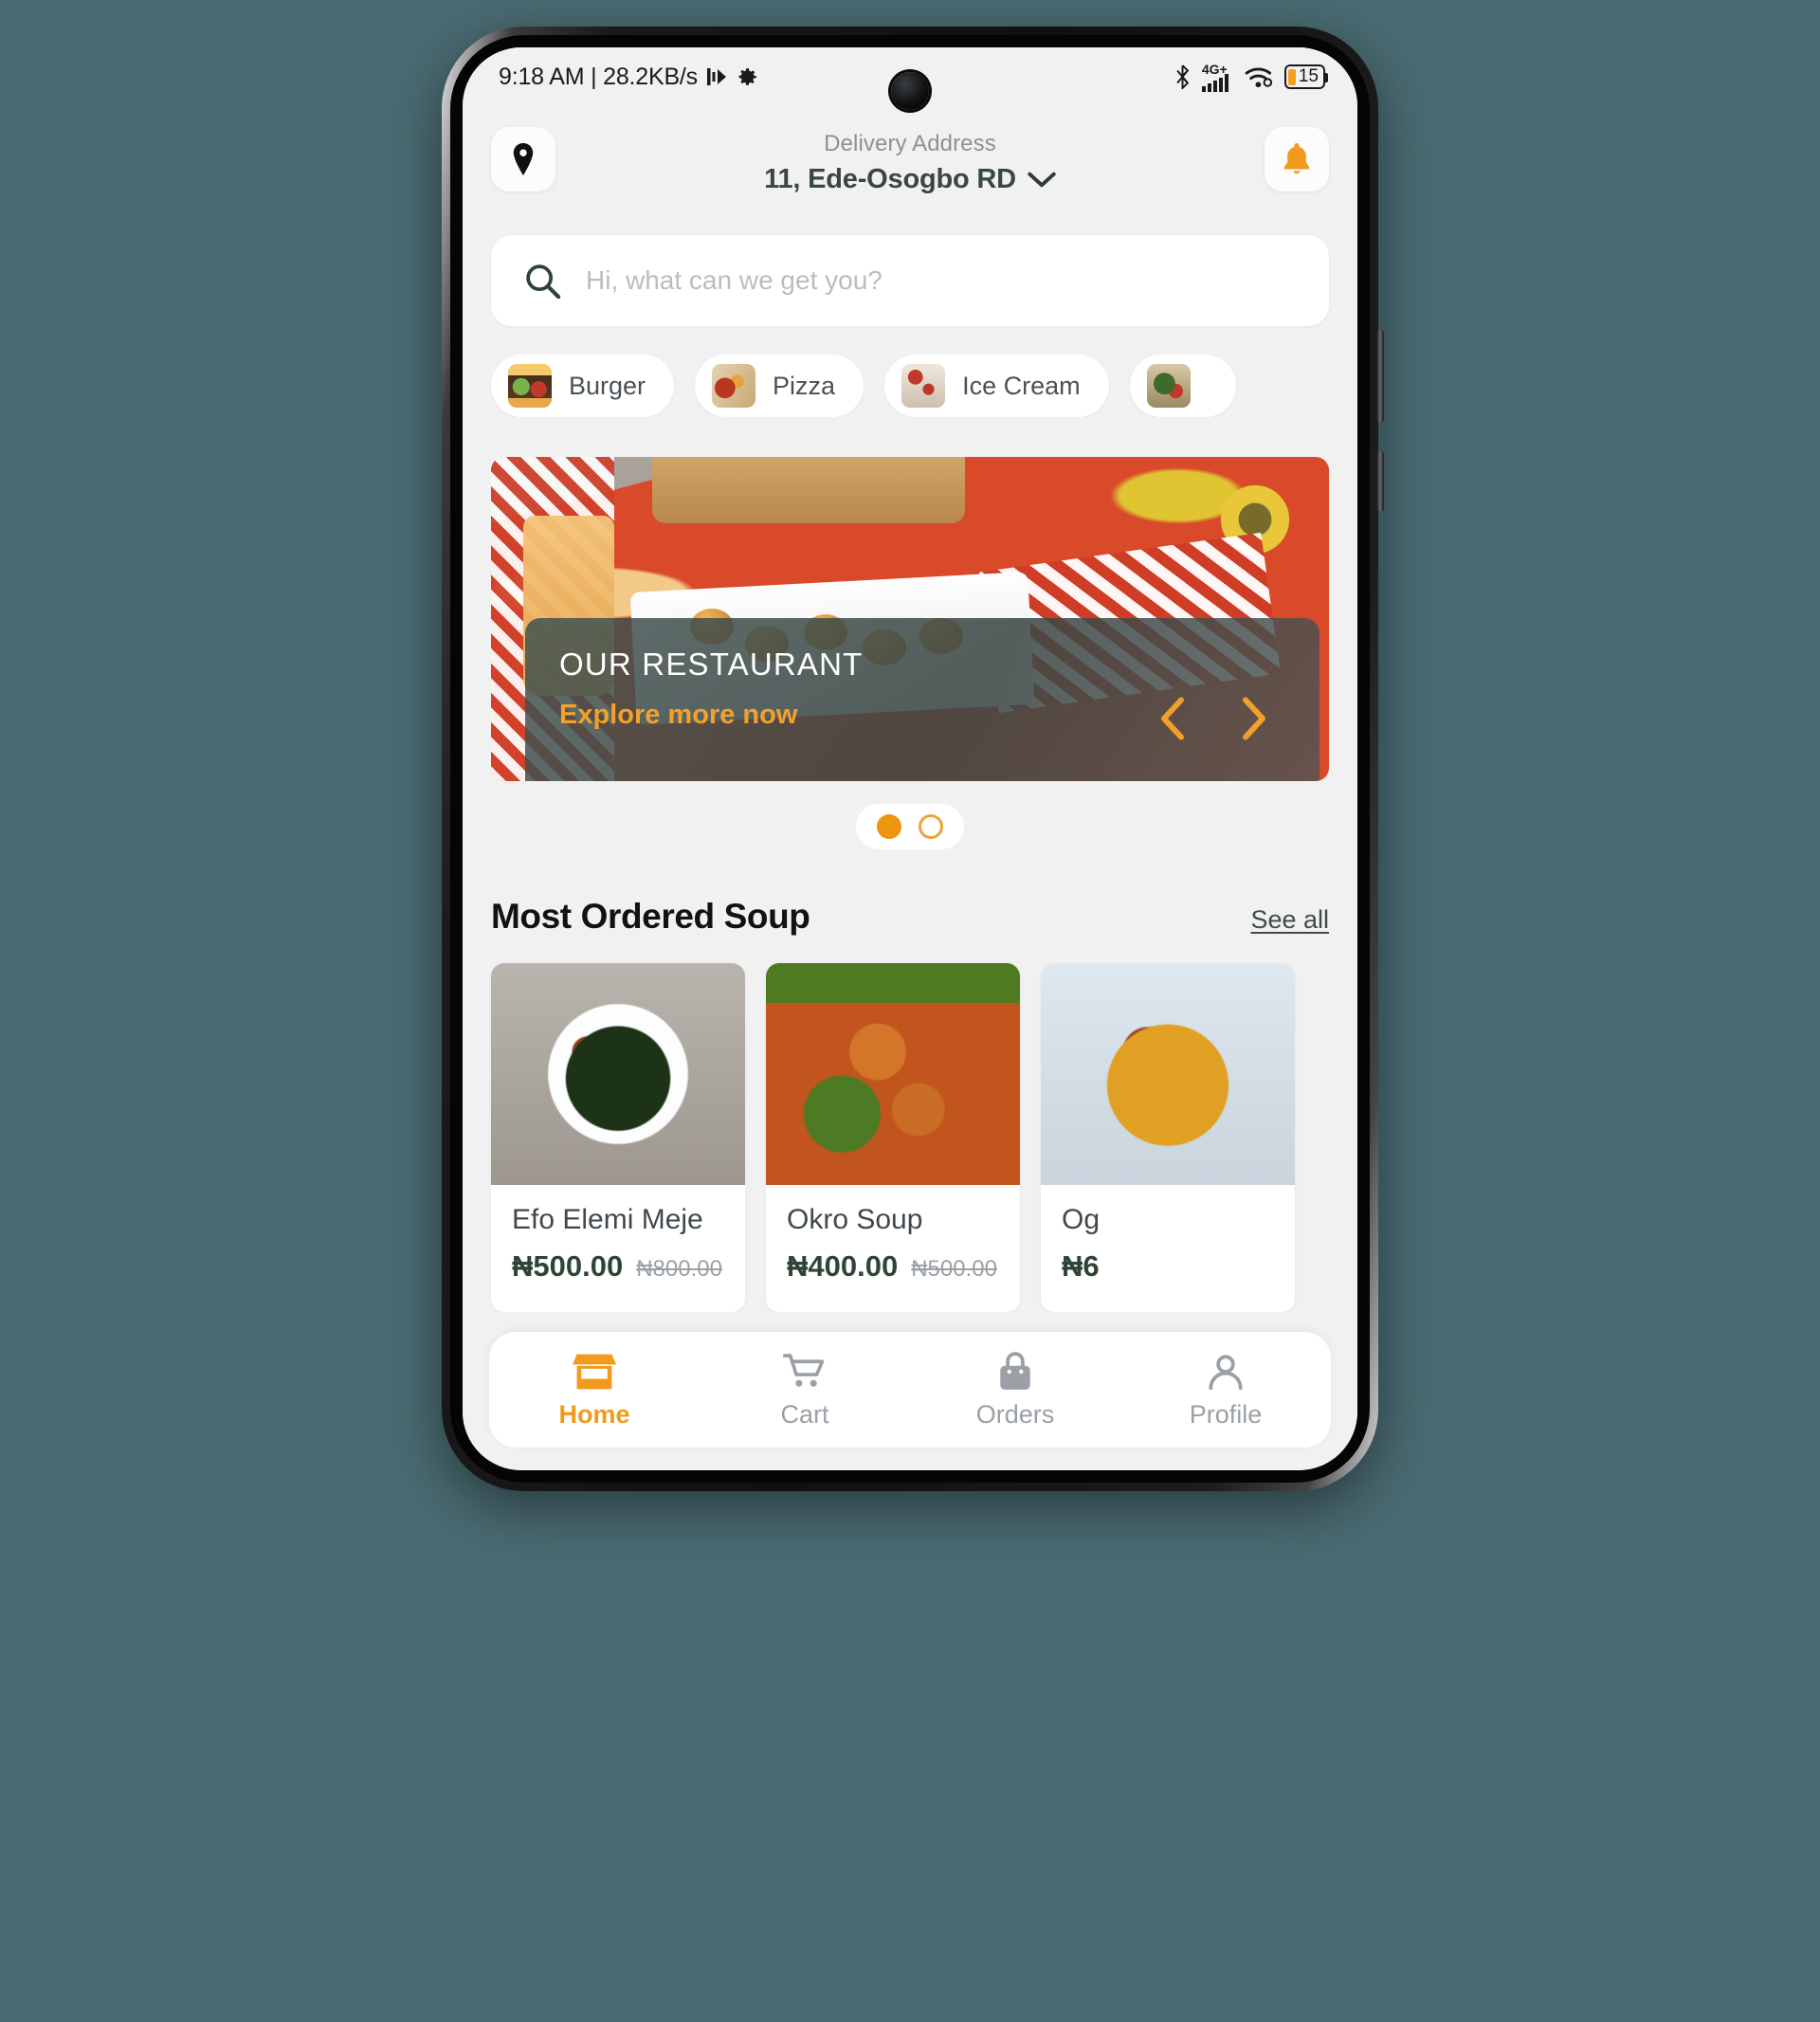  What do you see at coordinates (1081, 1219) in the screenshot?
I see `product-name: Og` at bounding box center [1081, 1219].